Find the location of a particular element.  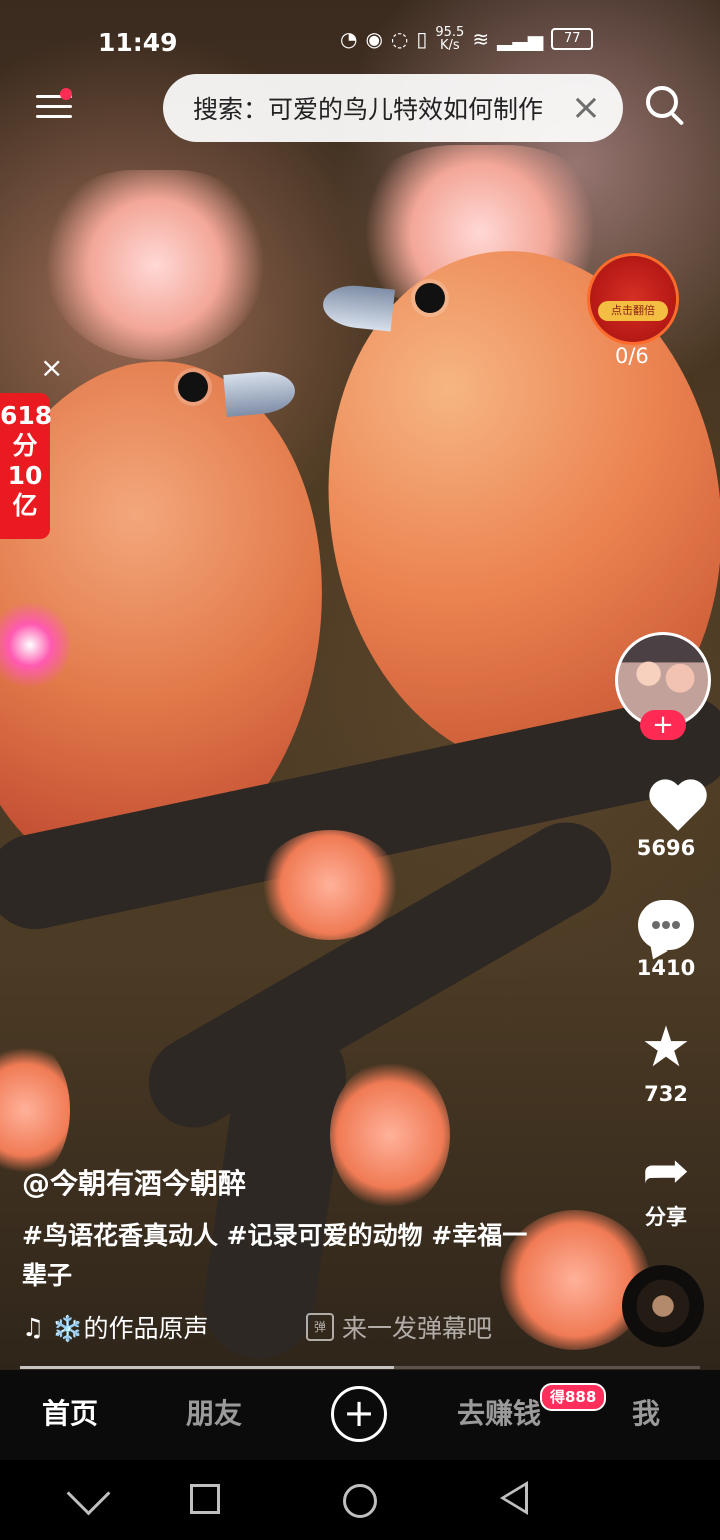

music-note-icon: ♫ is located at coordinates (33, 1327).